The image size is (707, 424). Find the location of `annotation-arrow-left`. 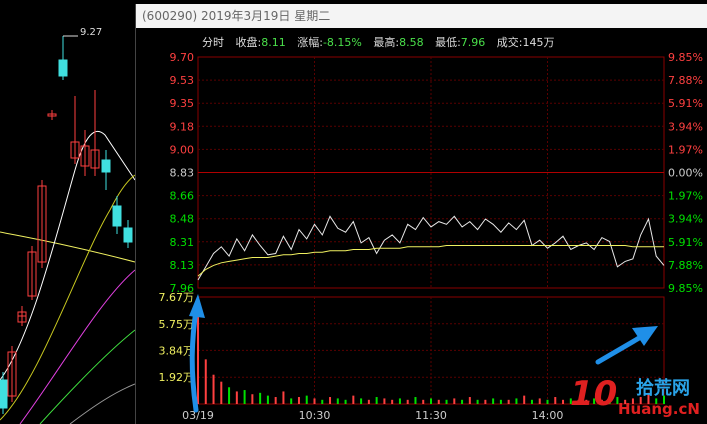

annotation-arrow-left is located at coordinates (194, 360).